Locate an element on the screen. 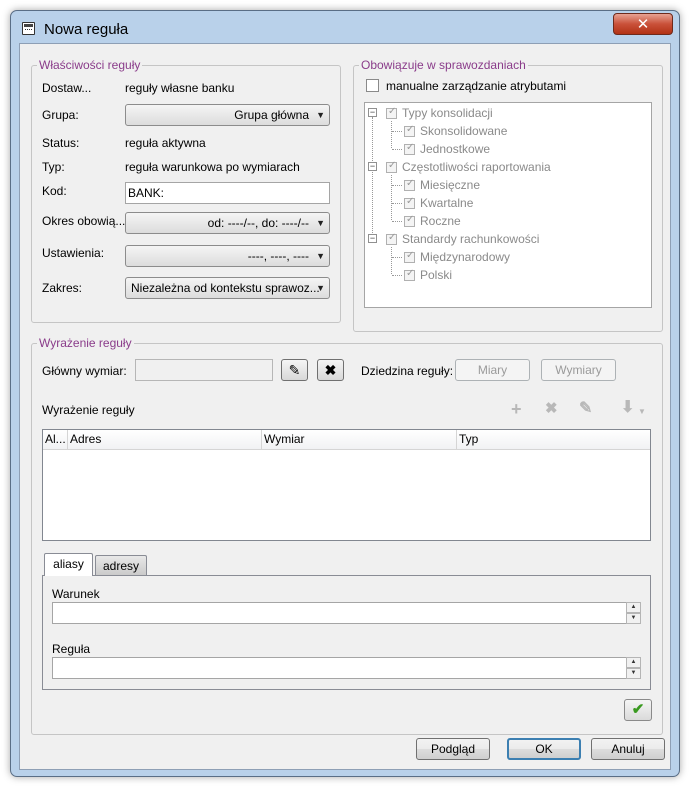 The image size is (693, 787). settings-select: ----, ----, ---- ▼ is located at coordinates (227, 256).